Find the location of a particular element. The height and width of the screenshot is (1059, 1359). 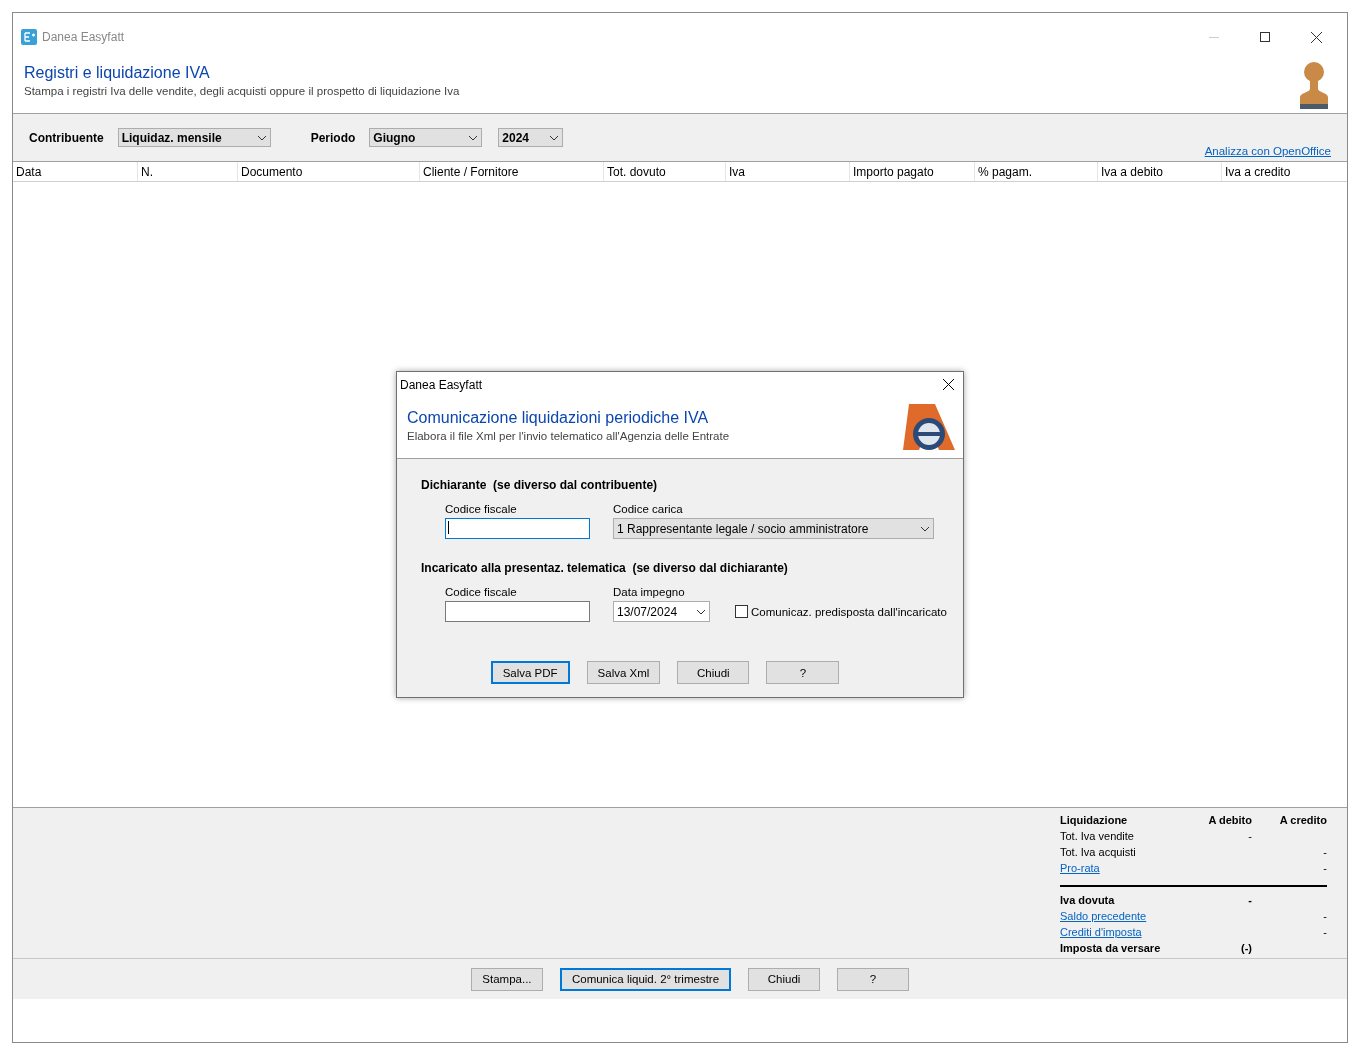

checkbox is located at coordinates (741, 611).